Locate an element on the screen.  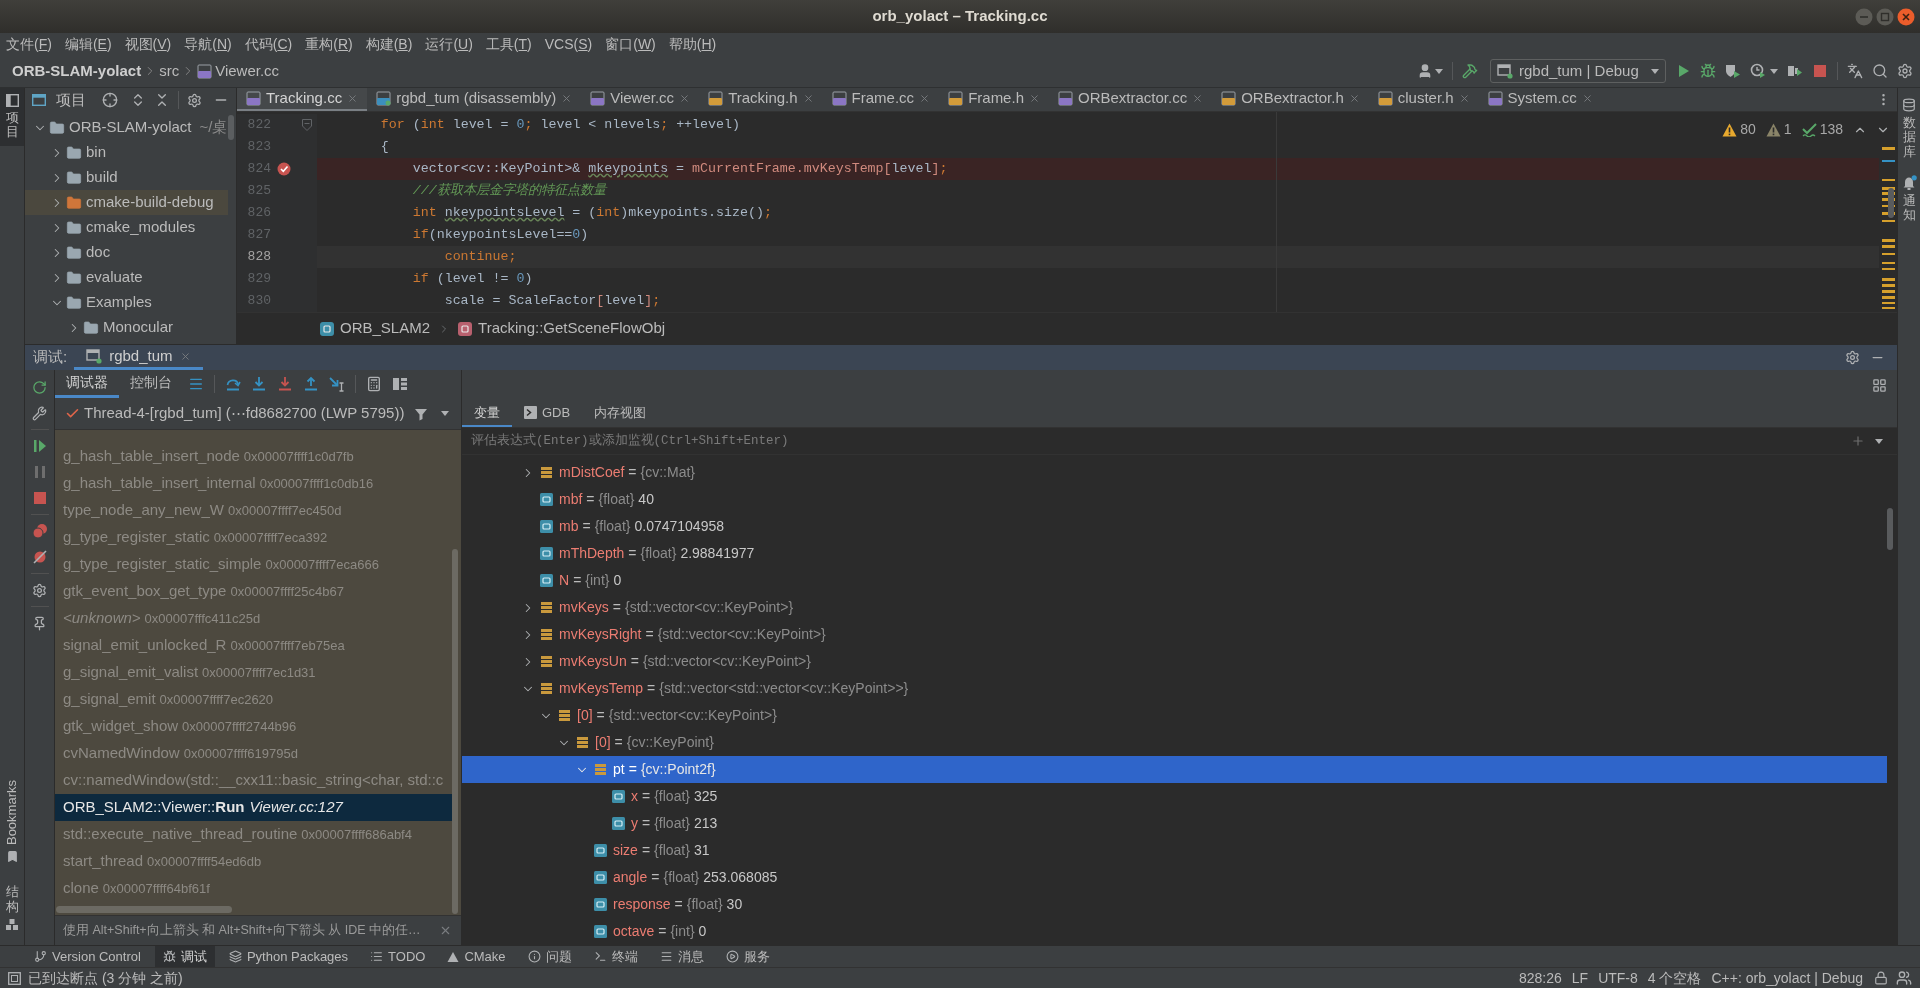
breadcrumb-item: src is located at coordinates (169, 71).